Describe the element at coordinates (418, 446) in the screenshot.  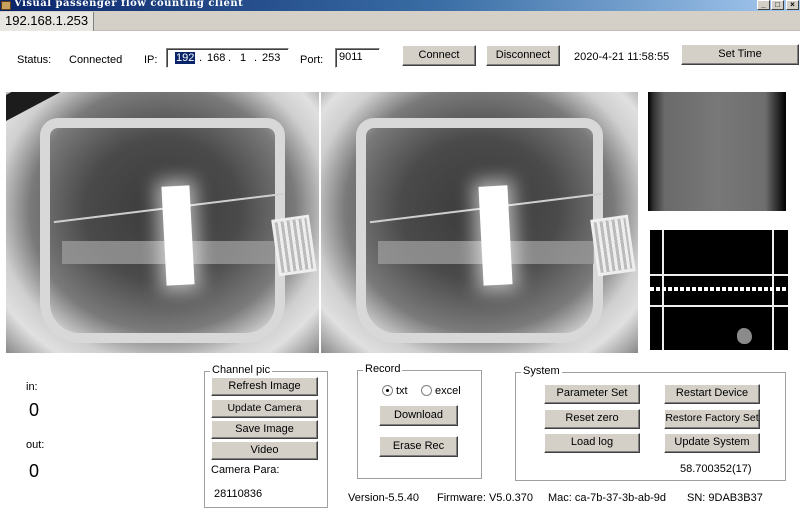
I see `erase-rec-button: Erase Rec` at that location.